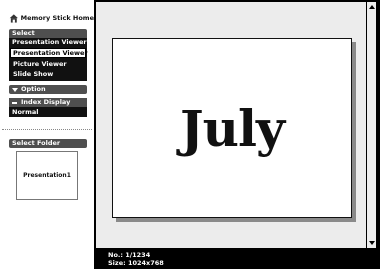 This screenshot has height=269, width=380. I want to click on home-icon, so click(13, 18).